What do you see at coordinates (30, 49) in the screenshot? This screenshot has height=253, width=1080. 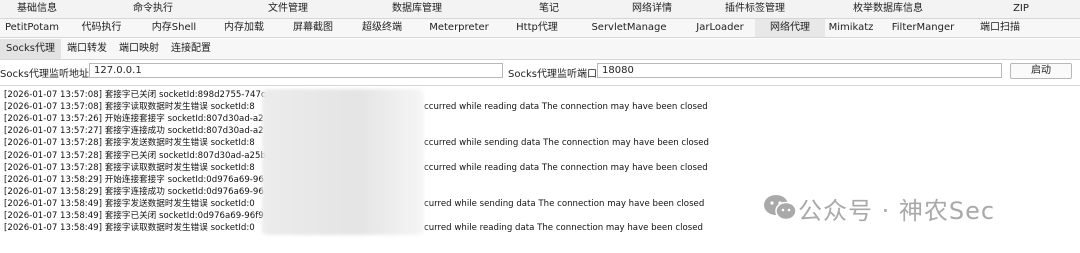 I see `sub-tab: Socks代理` at bounding box center [30, 49].